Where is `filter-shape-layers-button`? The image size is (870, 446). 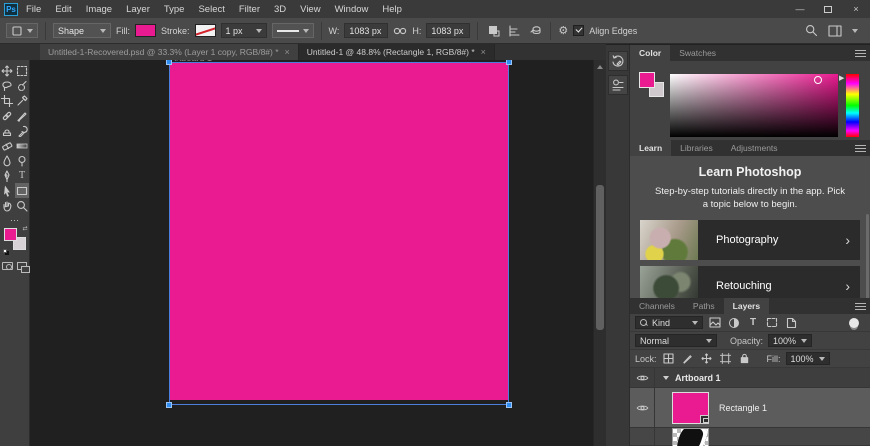 filter-shape-layers-button is located at coordinates (772, 323).